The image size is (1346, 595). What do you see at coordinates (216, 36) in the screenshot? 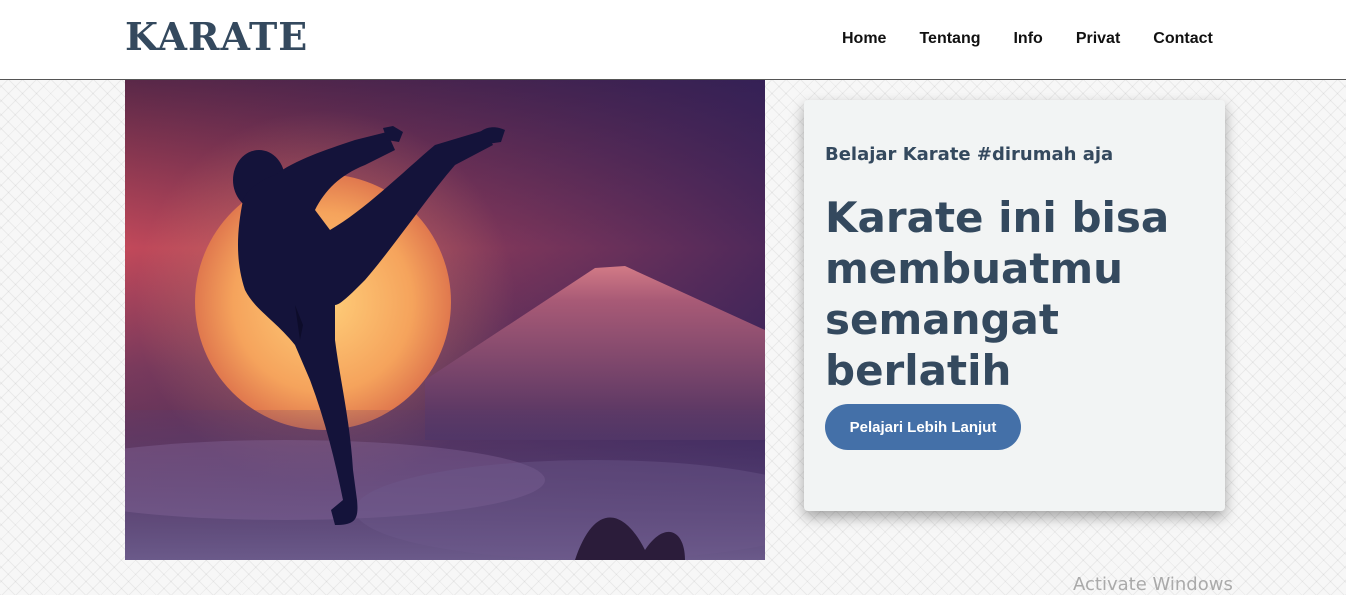
I see `site-logo: KARATE` at bounding box center [216, 36].